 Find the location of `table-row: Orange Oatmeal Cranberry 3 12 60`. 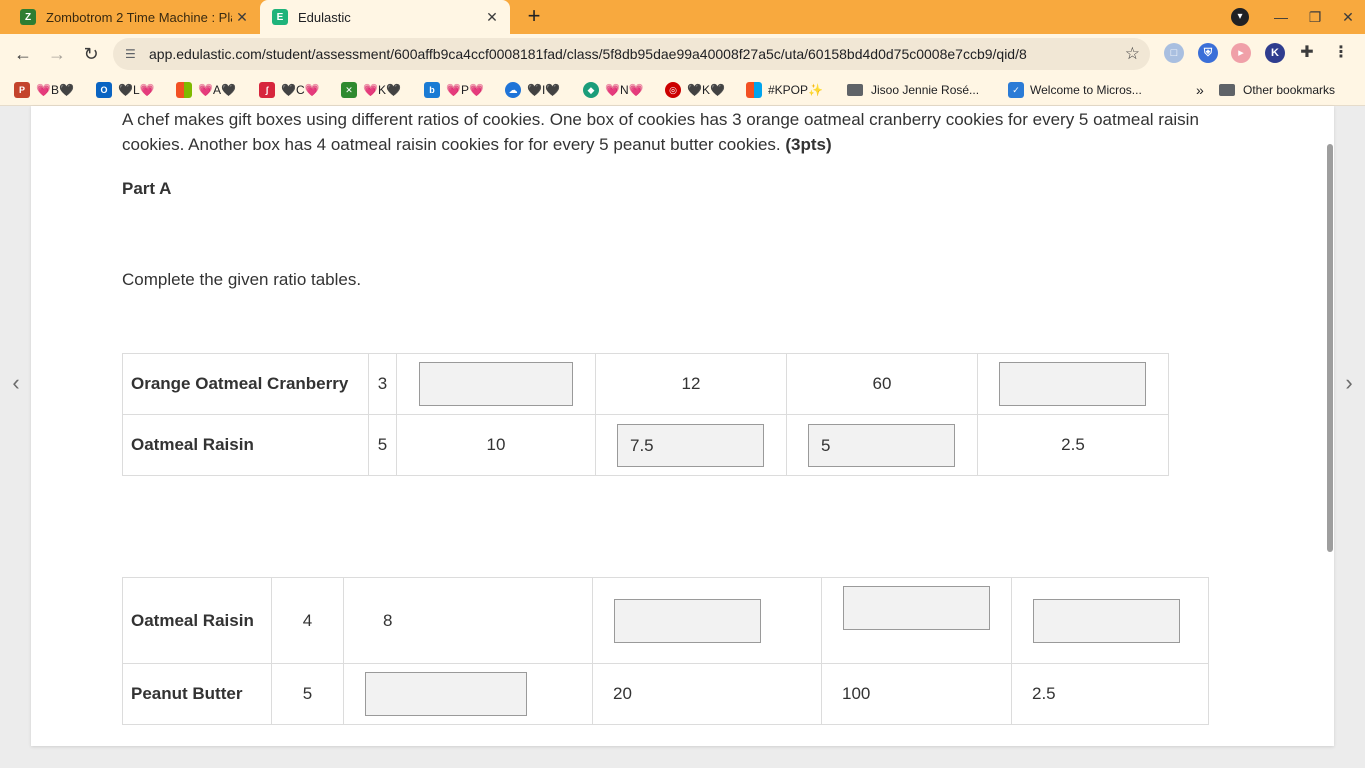

table-row: Orange Oatmeal Cranberry 3 12 60 is located at coordinates (645, 384).